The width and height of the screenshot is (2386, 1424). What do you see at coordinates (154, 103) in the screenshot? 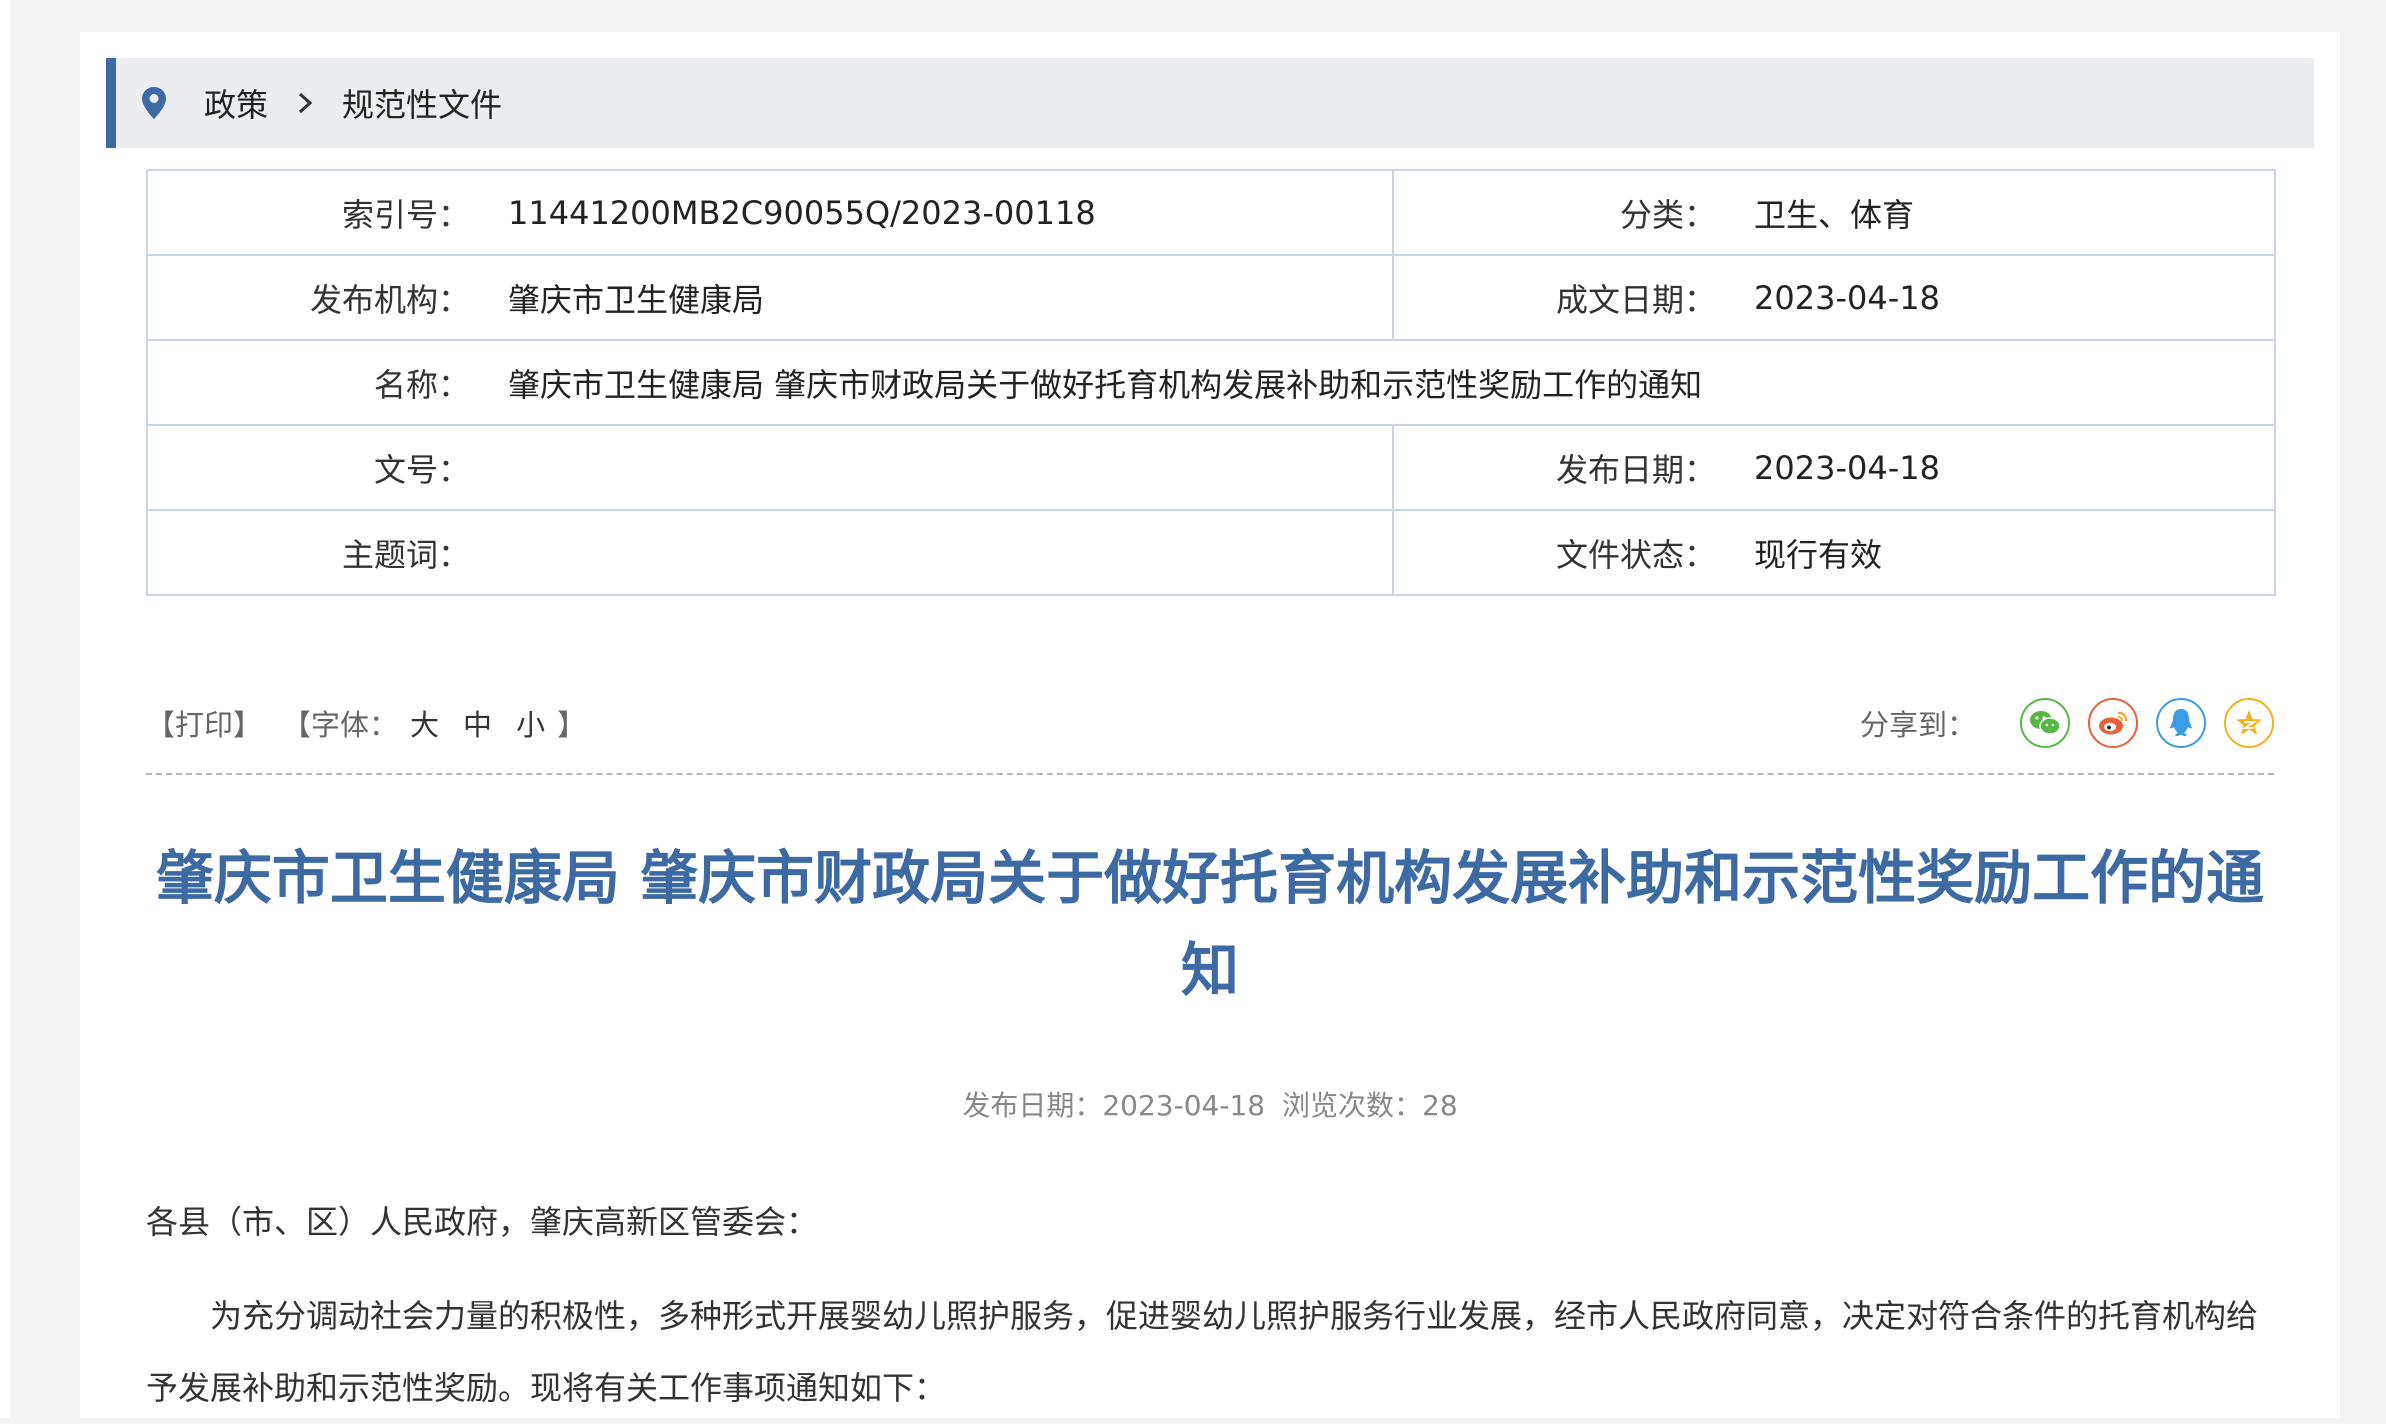
I see `location-pin-icon` at bounding box center [154, 103].